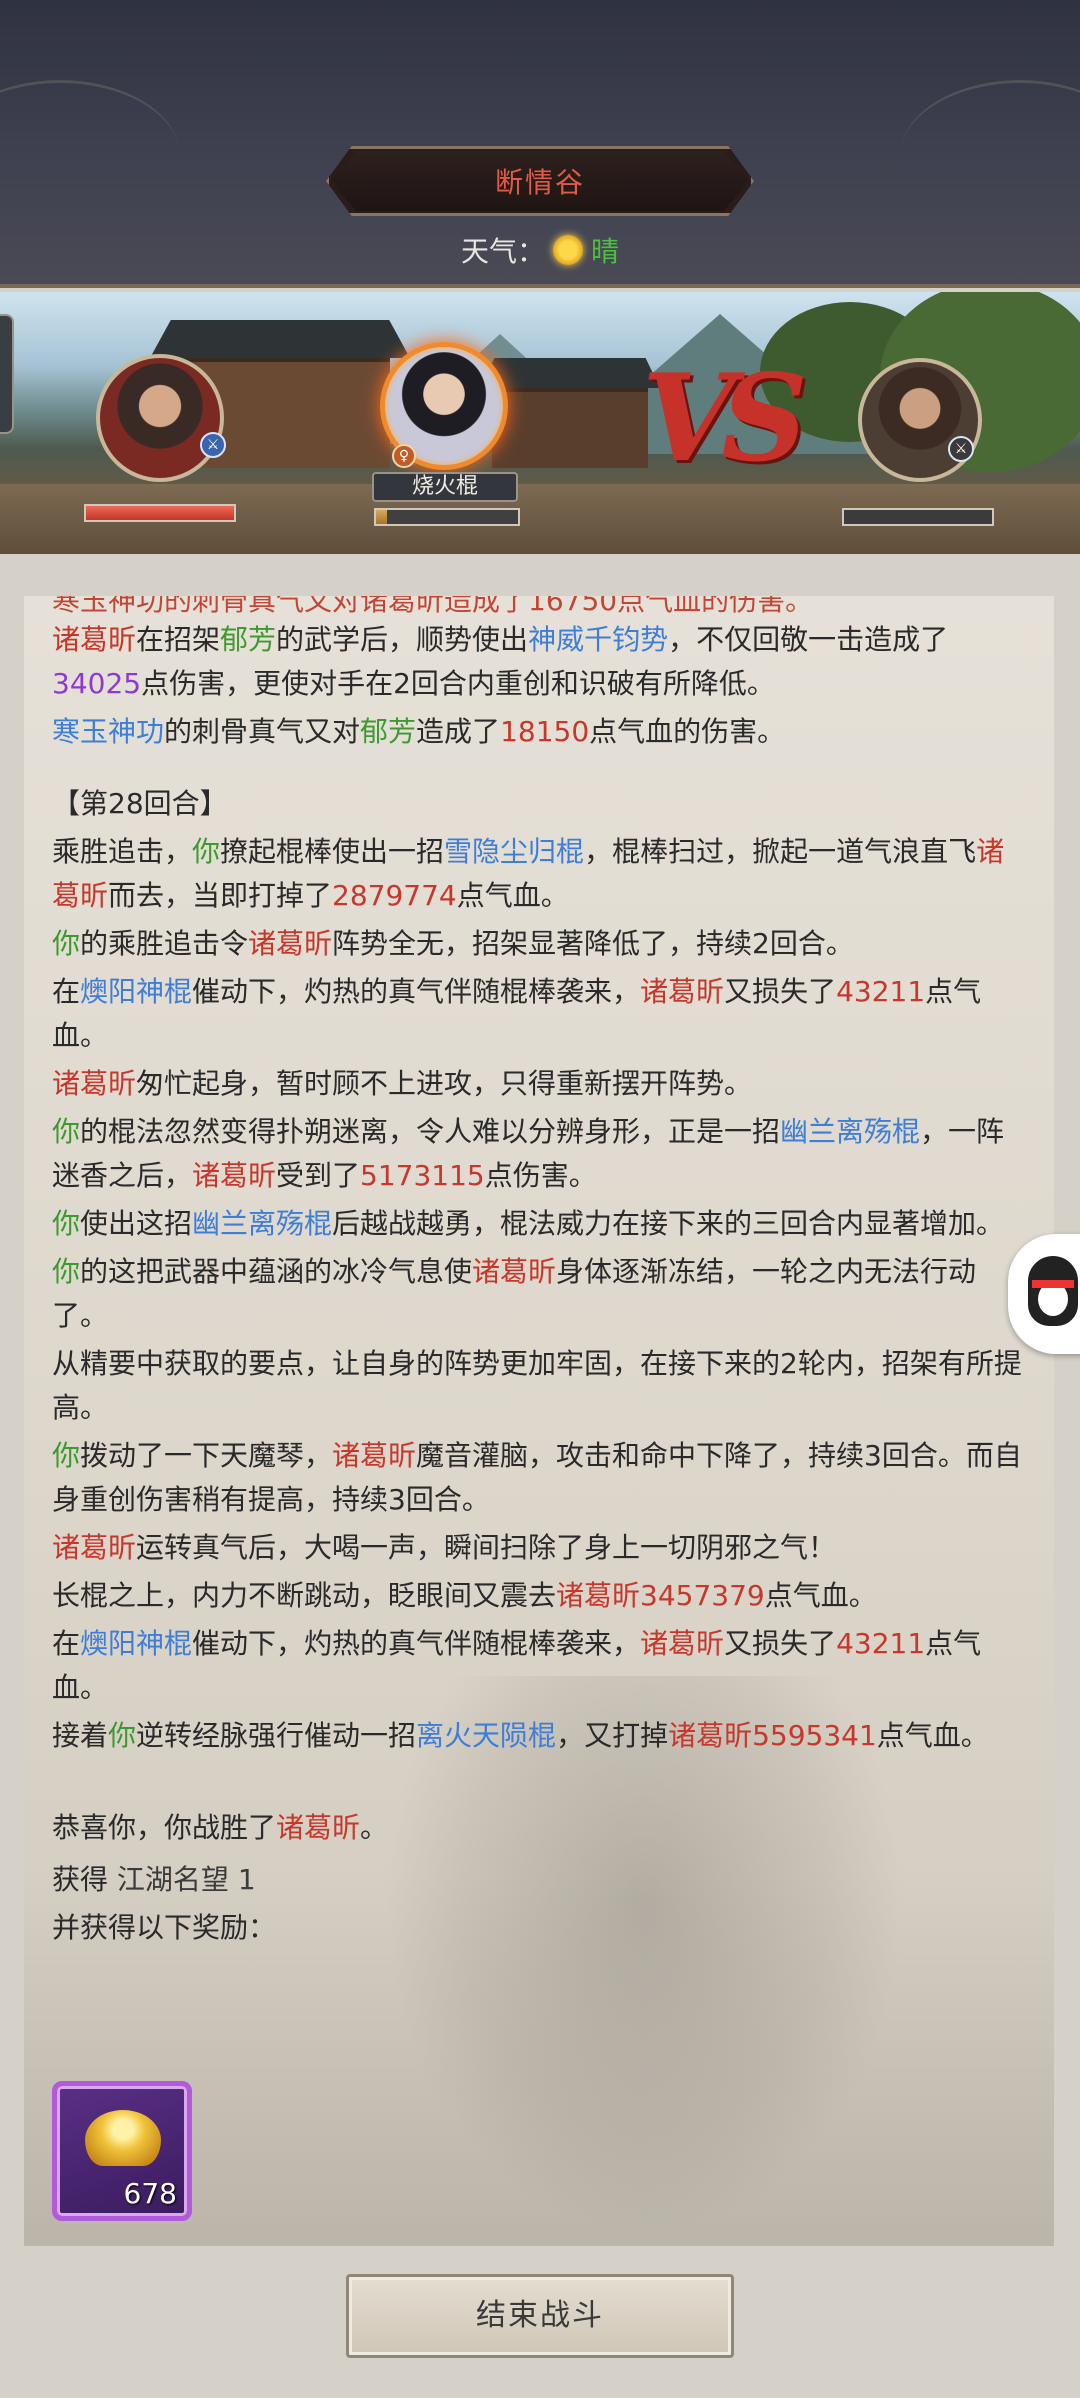  What do you see at coordinates (150, 2193) in the screenshot?
I see `reward-count: 678` at bounding box center [150, 2193].